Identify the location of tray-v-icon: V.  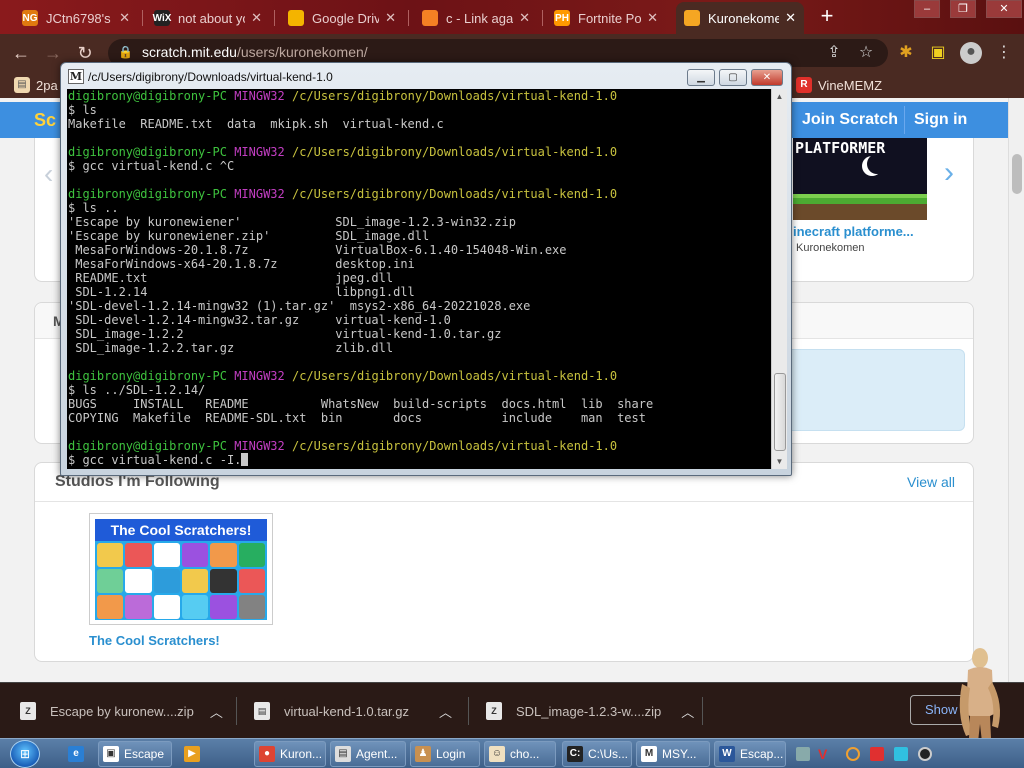
(825, 754).